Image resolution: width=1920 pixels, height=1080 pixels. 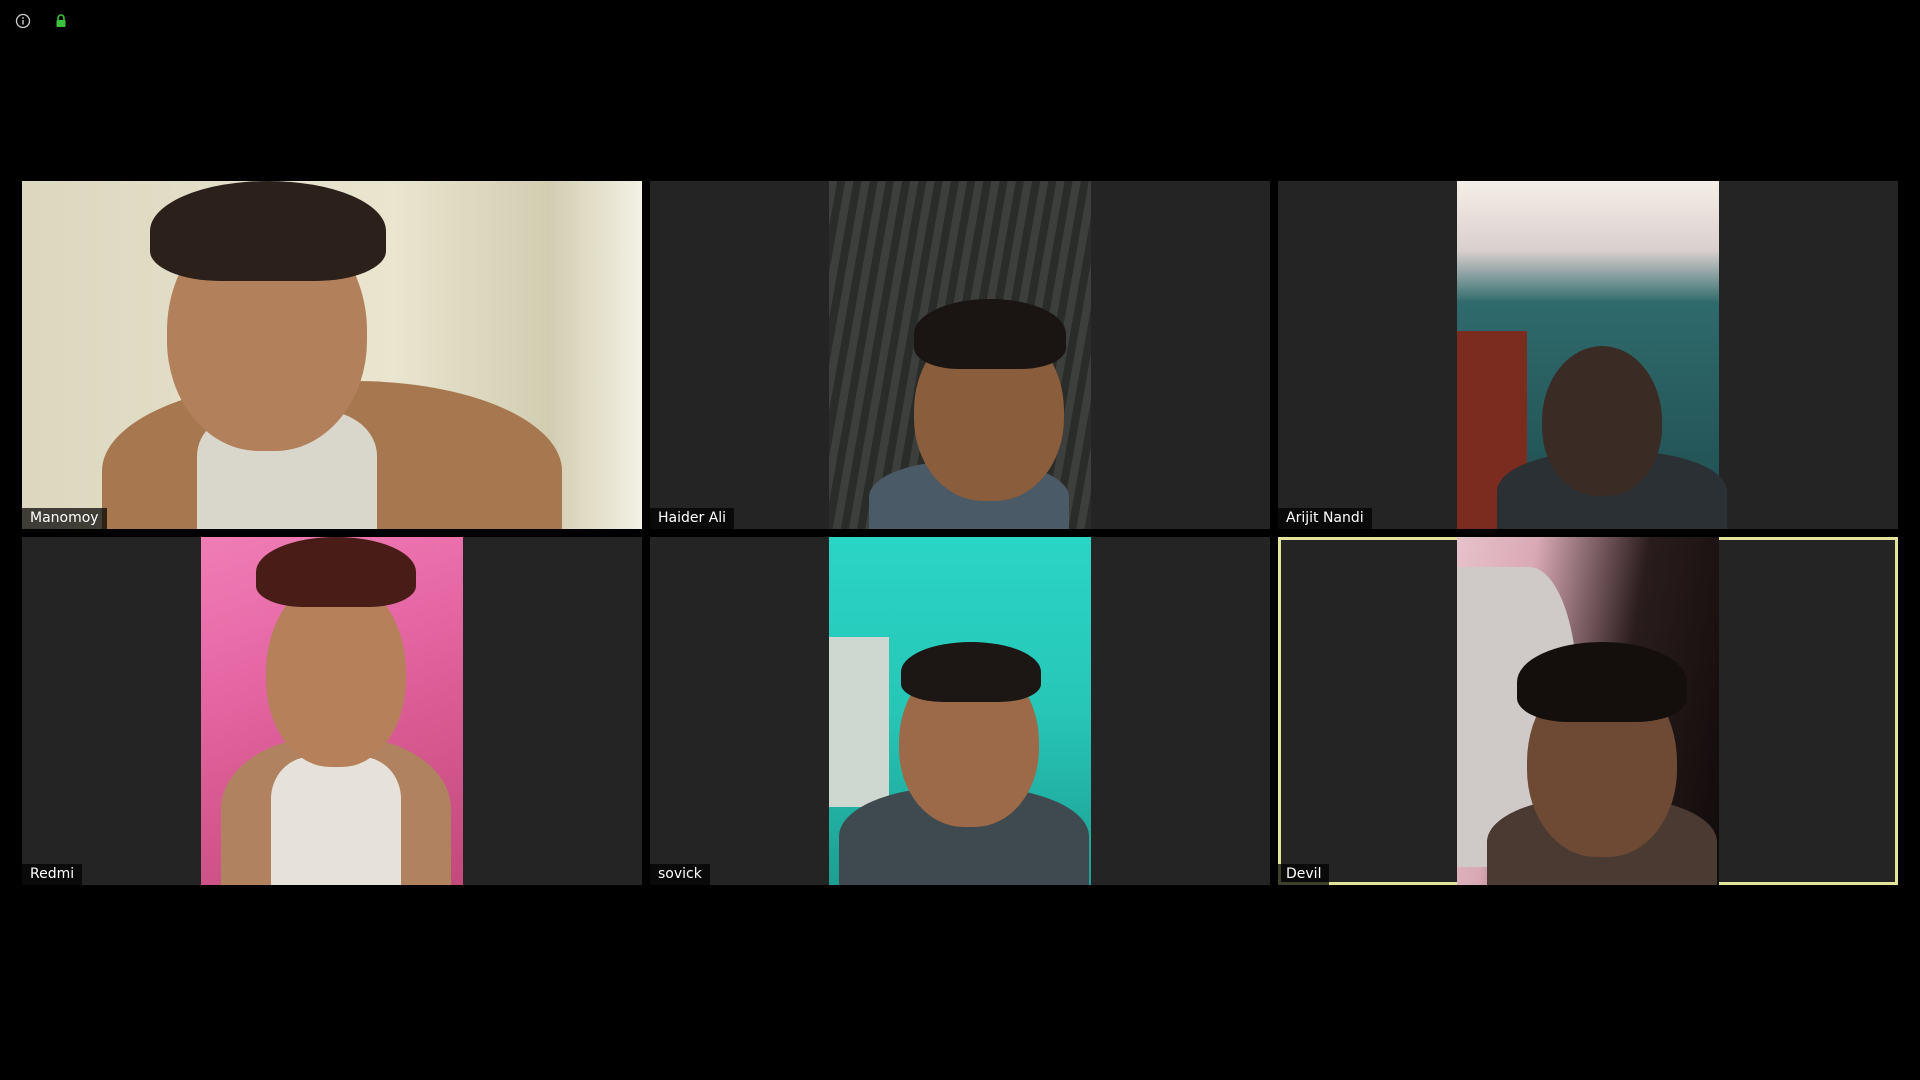 What do you see at coordinates (1304, 874) in the screenshot?
I see `participant-name-label: Devil` at bounding box center [1304, 874].